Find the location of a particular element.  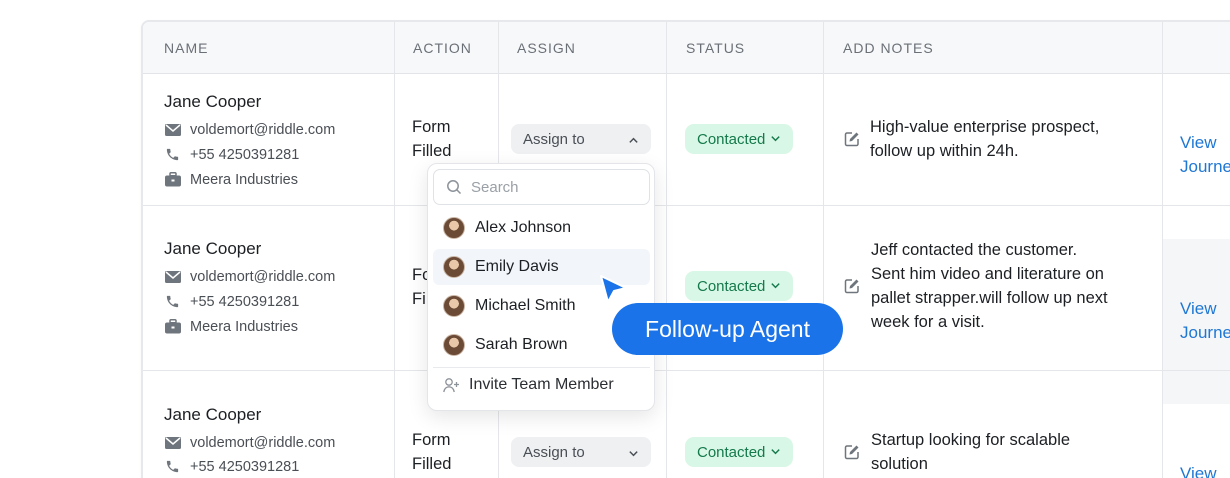

header-status: STATUS is located at coordinates (716, 48).